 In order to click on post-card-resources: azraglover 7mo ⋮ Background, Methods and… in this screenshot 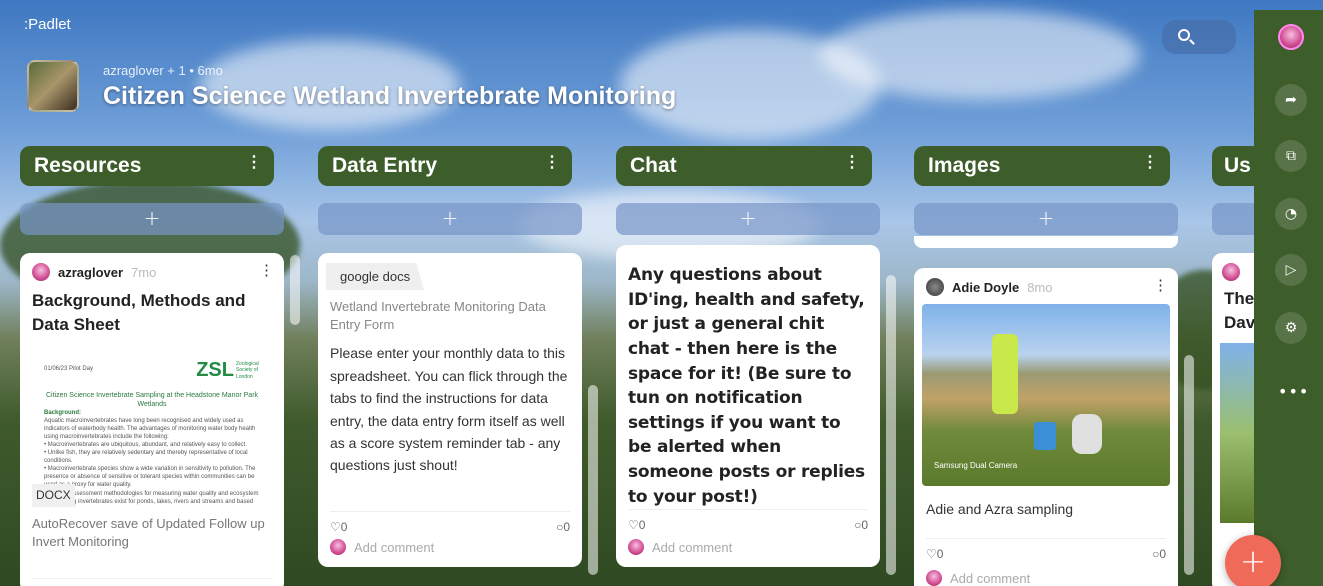, I will do `click(152, 419)`.